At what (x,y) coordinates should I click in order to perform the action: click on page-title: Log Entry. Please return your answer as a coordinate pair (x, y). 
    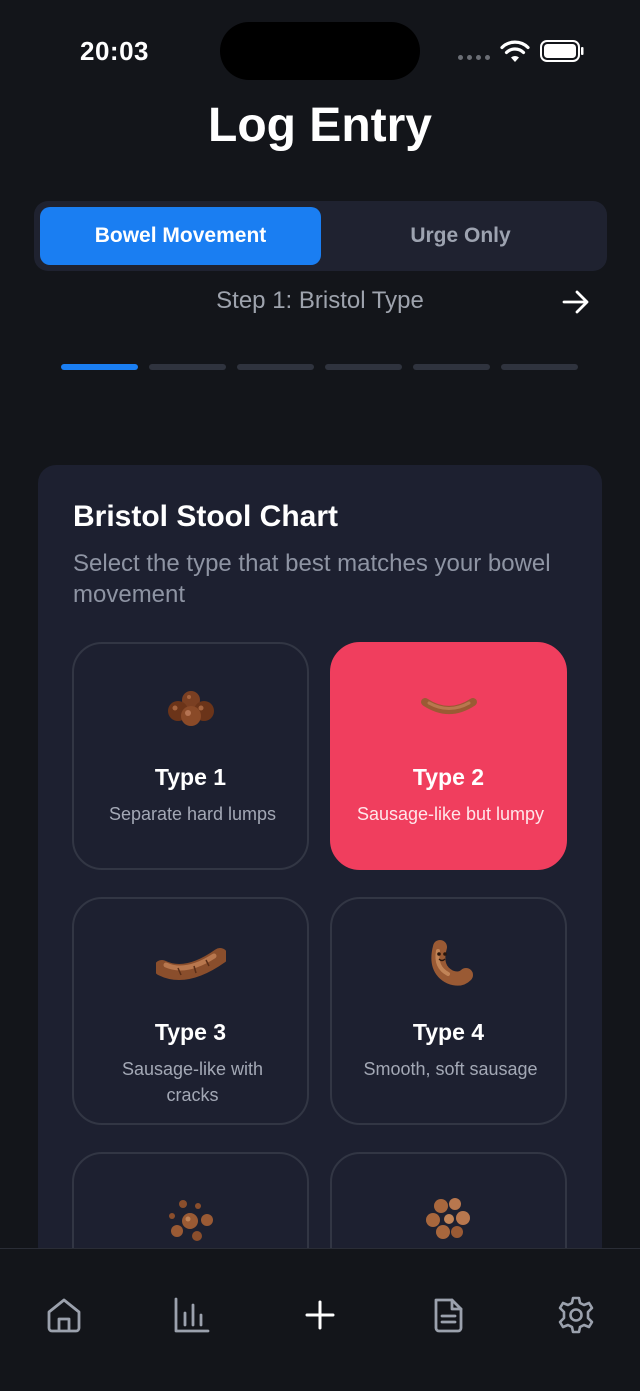
    Looking at the image, I should click on (320, 125).